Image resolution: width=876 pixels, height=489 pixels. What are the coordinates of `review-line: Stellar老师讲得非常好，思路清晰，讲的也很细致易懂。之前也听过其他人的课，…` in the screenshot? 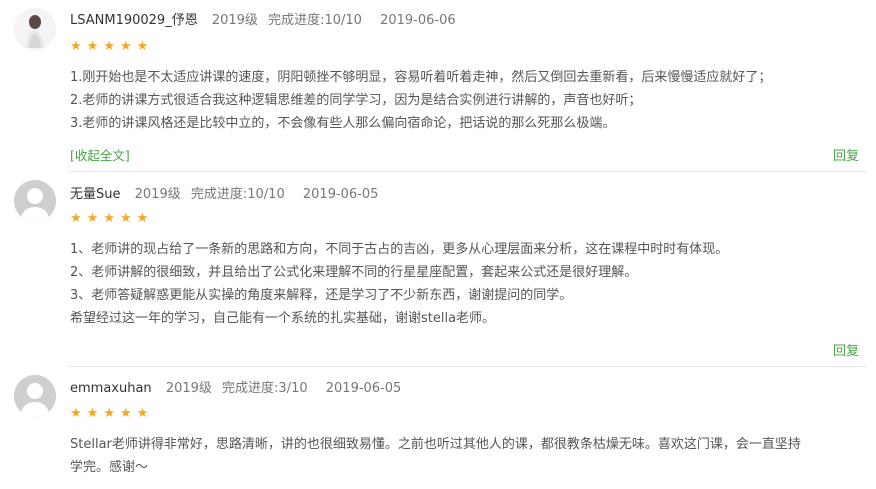 It's located at (435, 444).